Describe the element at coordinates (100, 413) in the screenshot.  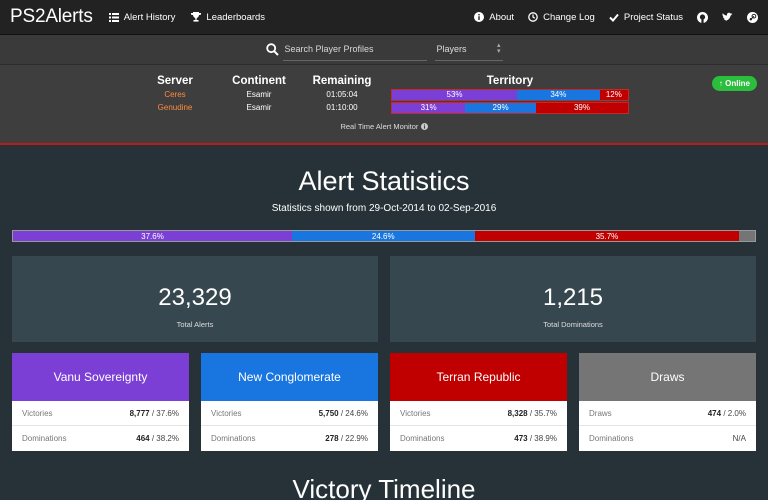
I see `faction-stat-row: Victories 8,777 / 37.6%` at that location.